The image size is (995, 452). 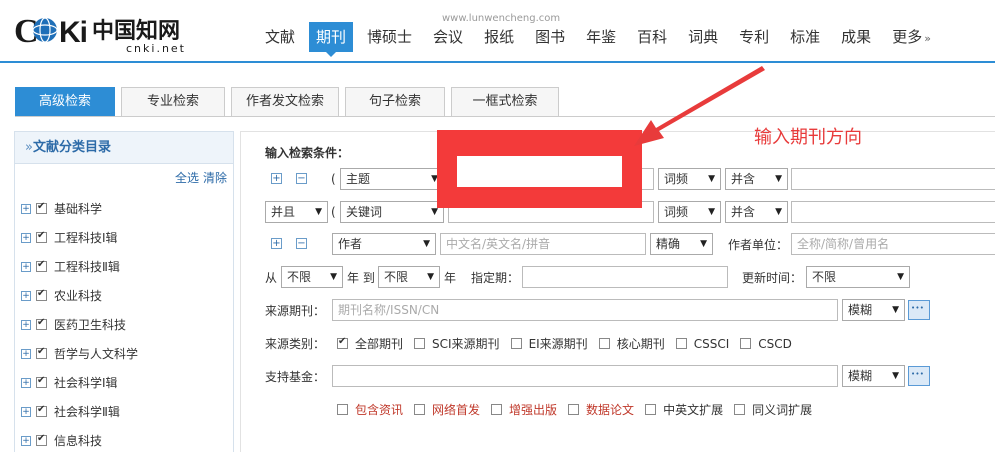 What do you see at coordinates (893, 179) in the screenshot?
I see `row1-term2-input` at bounding box center [893, 179].